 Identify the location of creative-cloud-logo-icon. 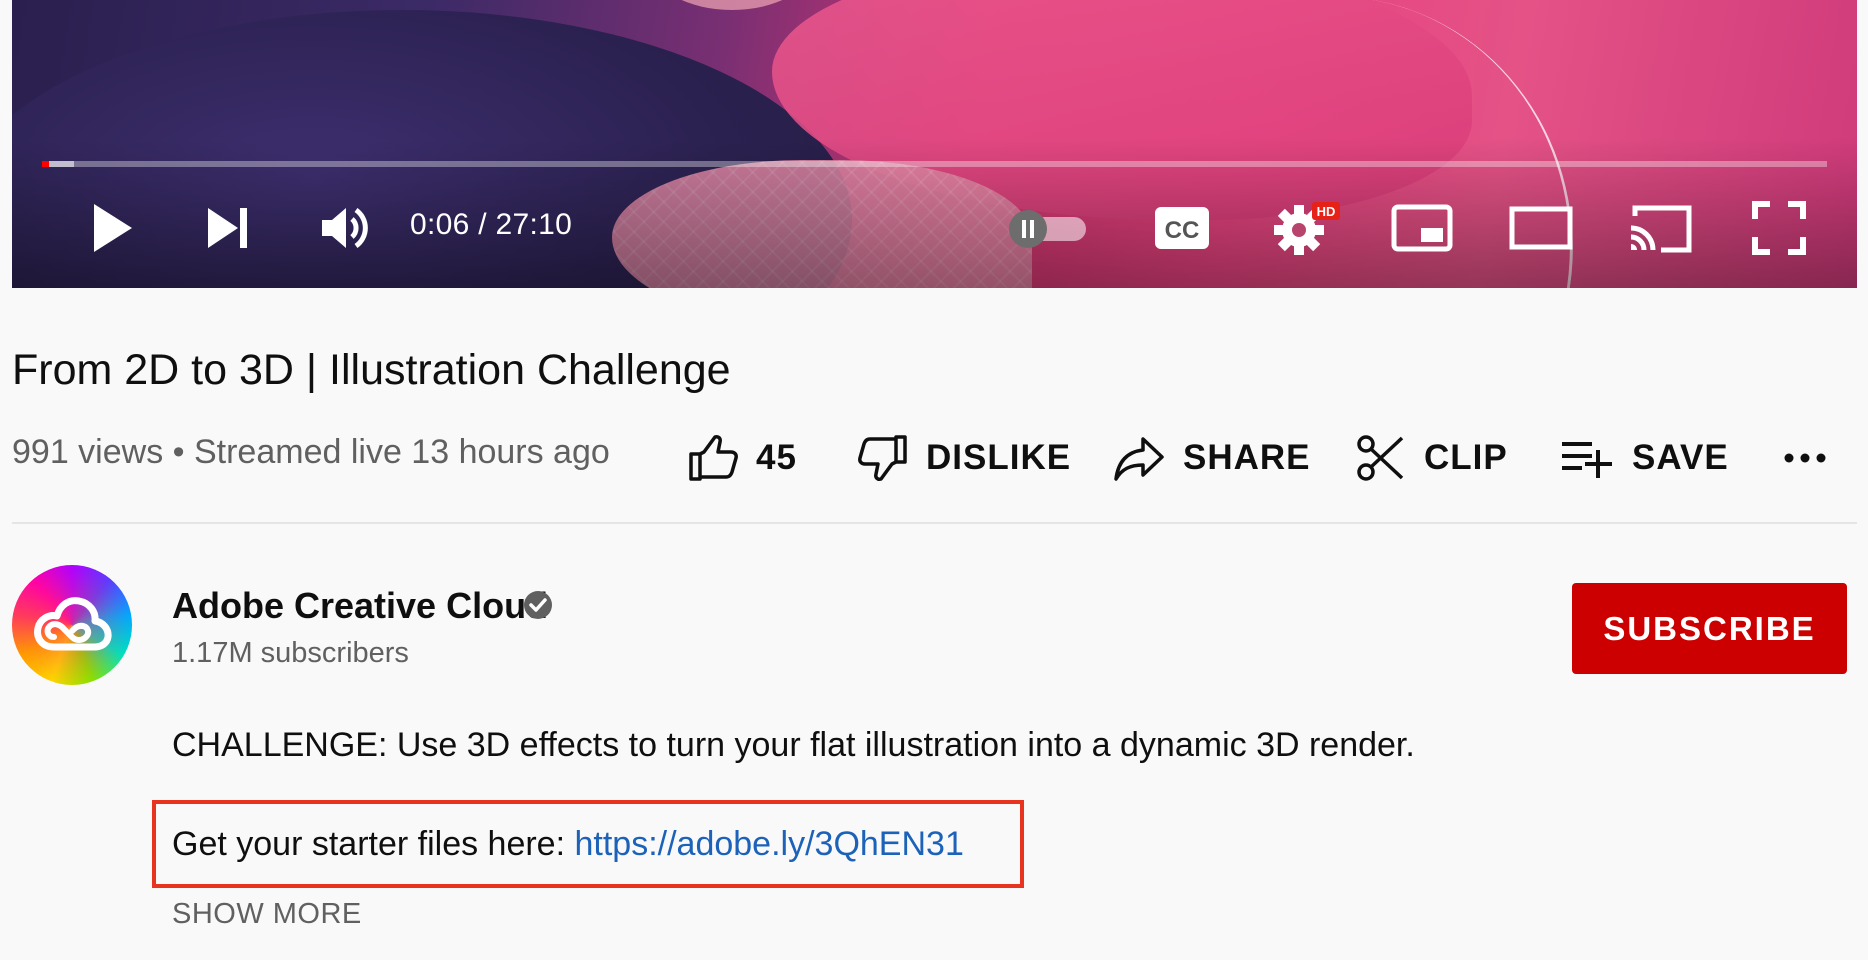
(73, 624).